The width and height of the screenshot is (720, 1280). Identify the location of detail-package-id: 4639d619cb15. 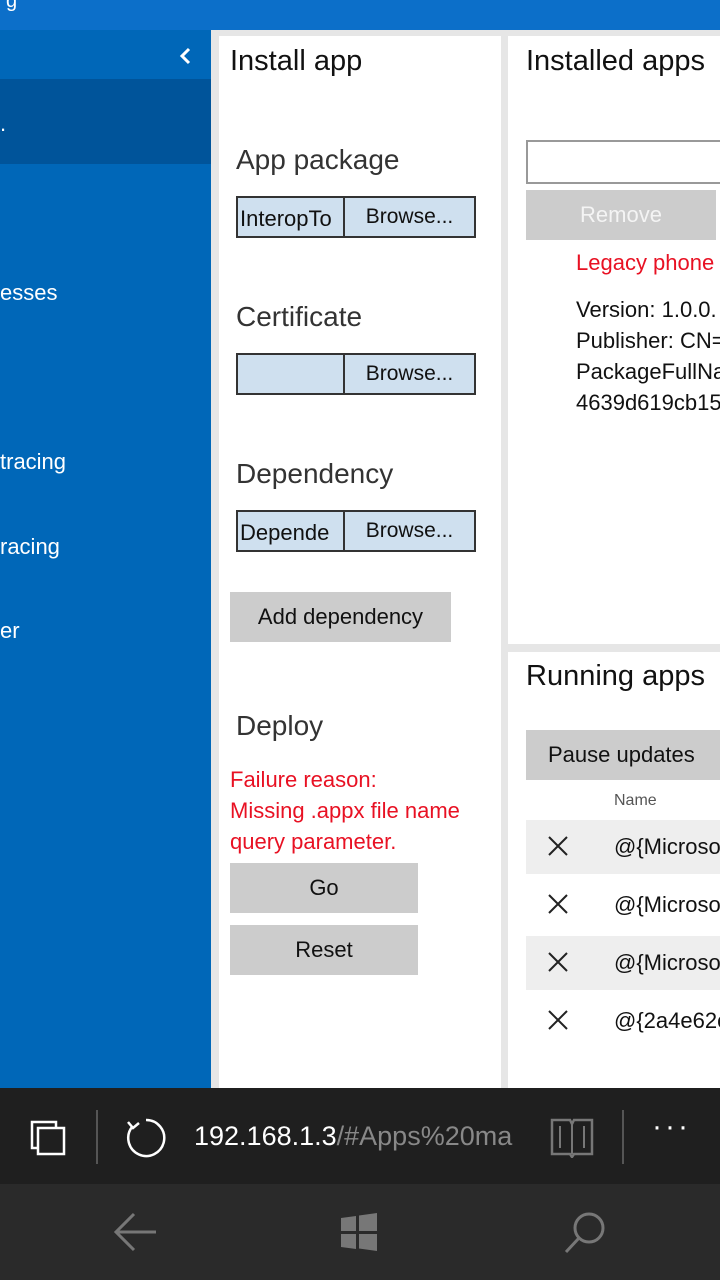
(648, 402).